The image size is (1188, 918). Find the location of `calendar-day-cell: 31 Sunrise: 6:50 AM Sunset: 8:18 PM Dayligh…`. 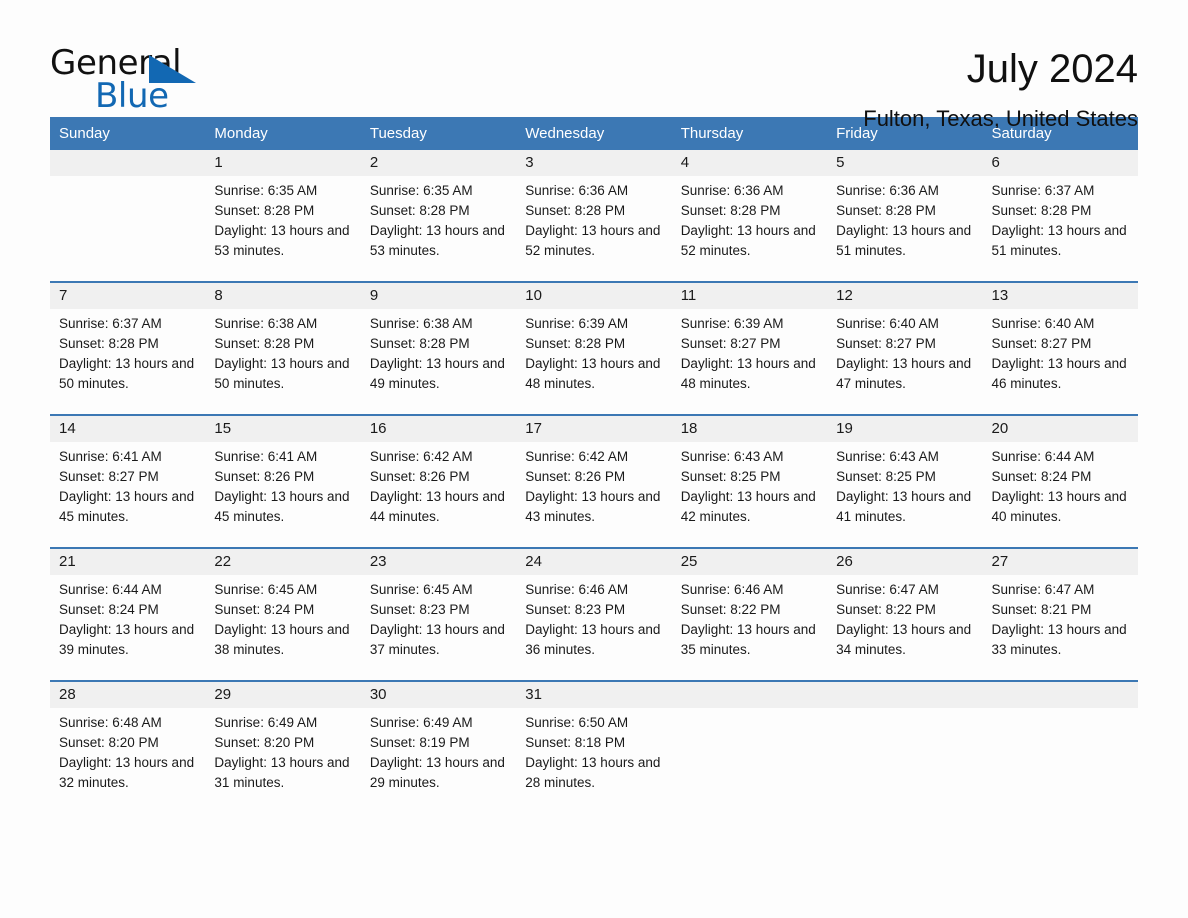

calendar-day-cell: 31 Sunrise: 6:50 AM Sunset: 8:18 PM Dayligh… is located at coordinates (594, 746).